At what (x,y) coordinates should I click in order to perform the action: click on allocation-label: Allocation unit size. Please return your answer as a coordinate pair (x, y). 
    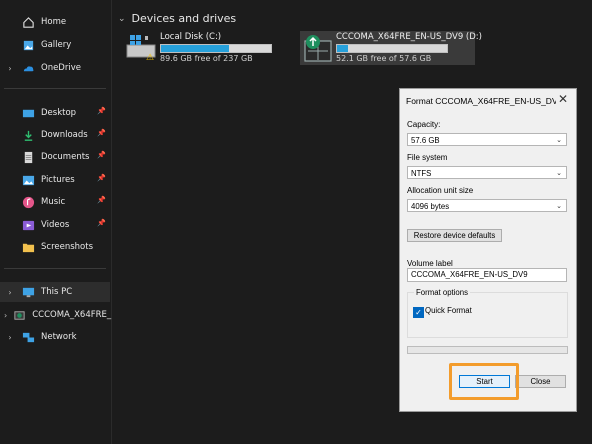
    Looking at the image, I should click on (440, 190).